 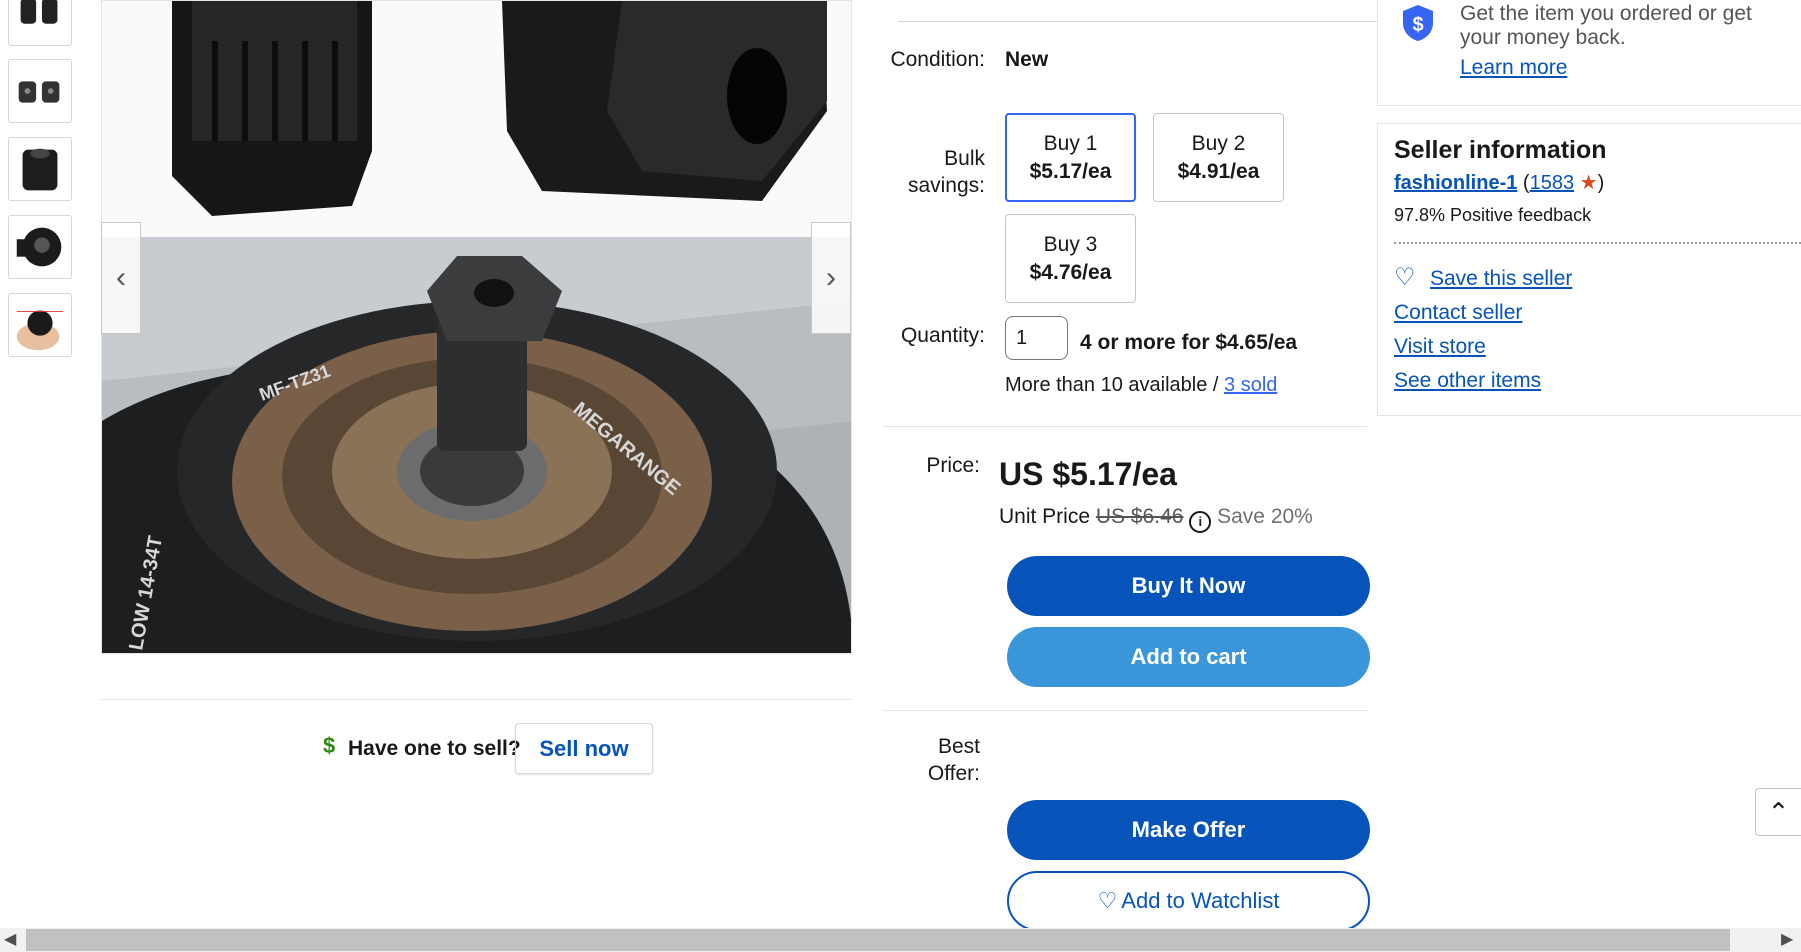 I want to click on save-percent: Save 20%, so click(x=1265, y=516).